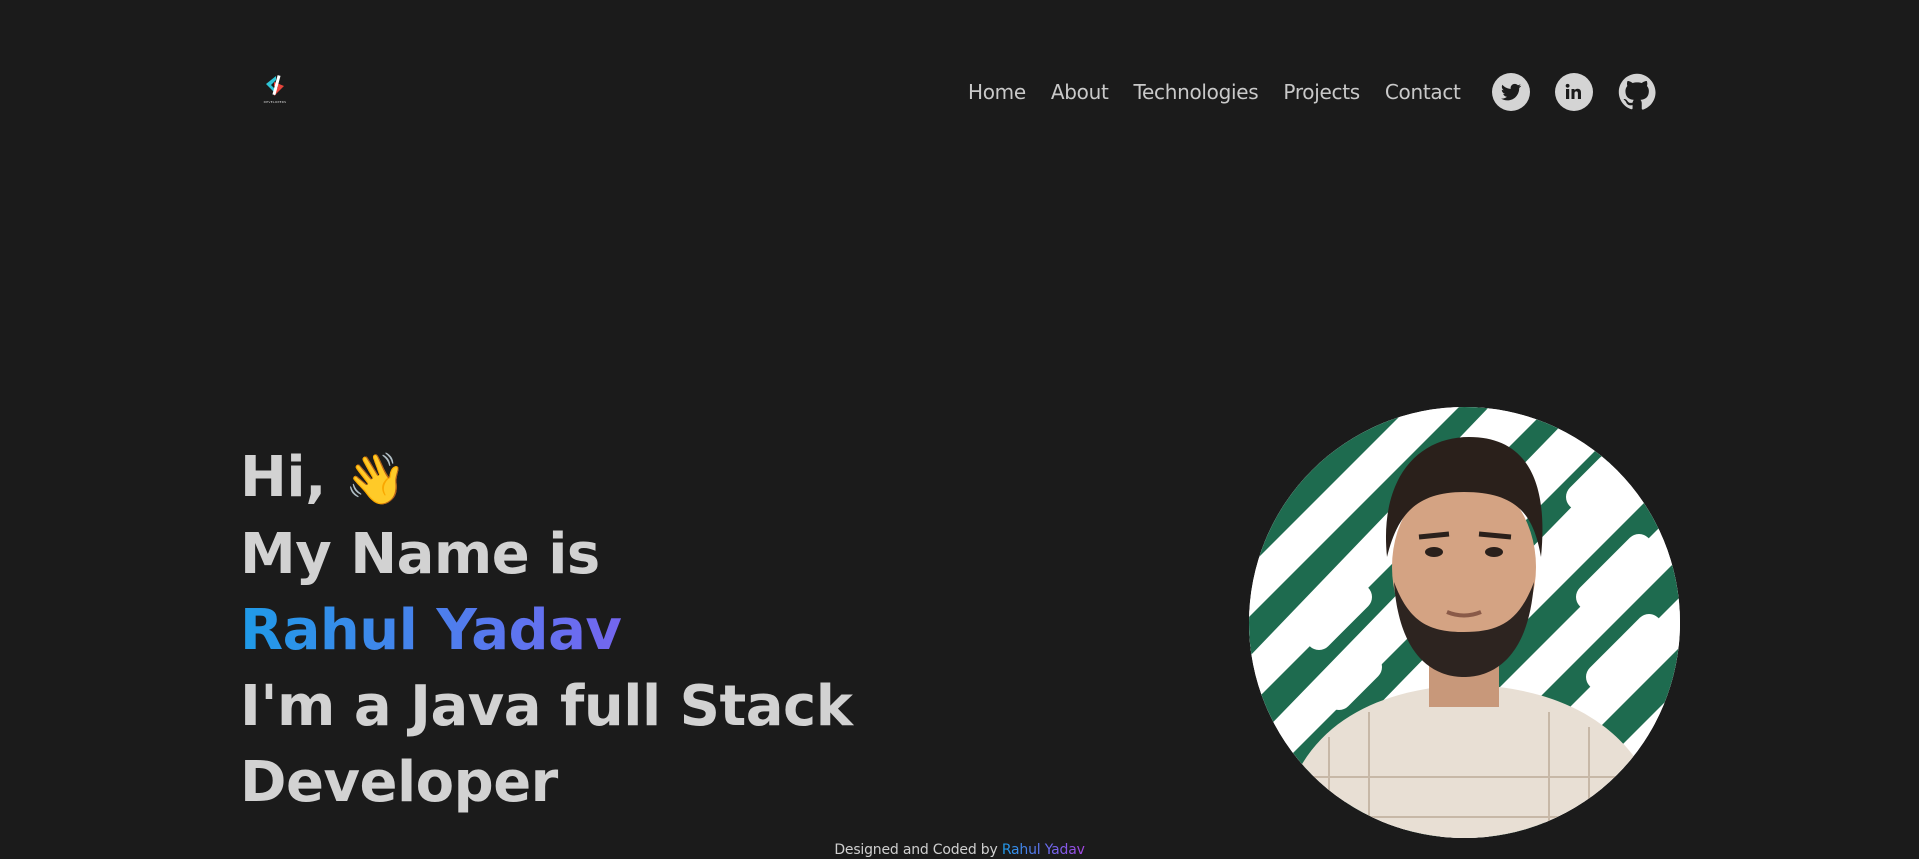 The width and height of the screenshot is (1919, 859). I want to click on site-footer: Designed and Coded by Rahul Yadav, so click(959, 850).